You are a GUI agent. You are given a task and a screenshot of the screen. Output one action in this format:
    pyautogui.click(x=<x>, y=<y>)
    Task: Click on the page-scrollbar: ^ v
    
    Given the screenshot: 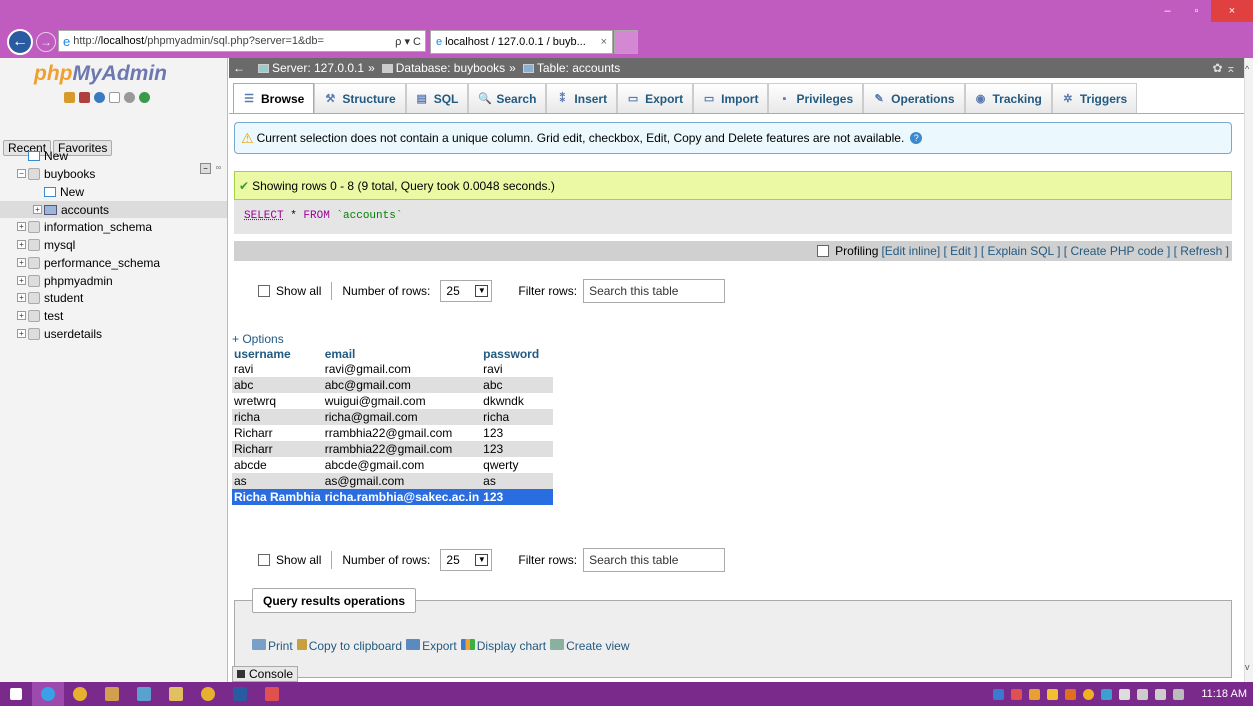 What is the action you would take?
    pyautogui.click(x=1248, y=370)
    